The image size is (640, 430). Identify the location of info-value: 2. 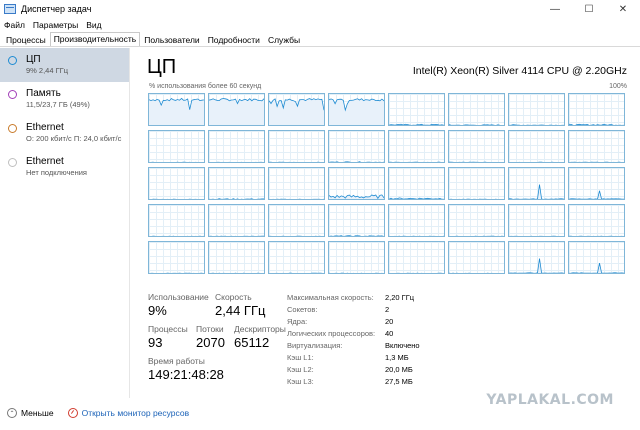
(387, 309).